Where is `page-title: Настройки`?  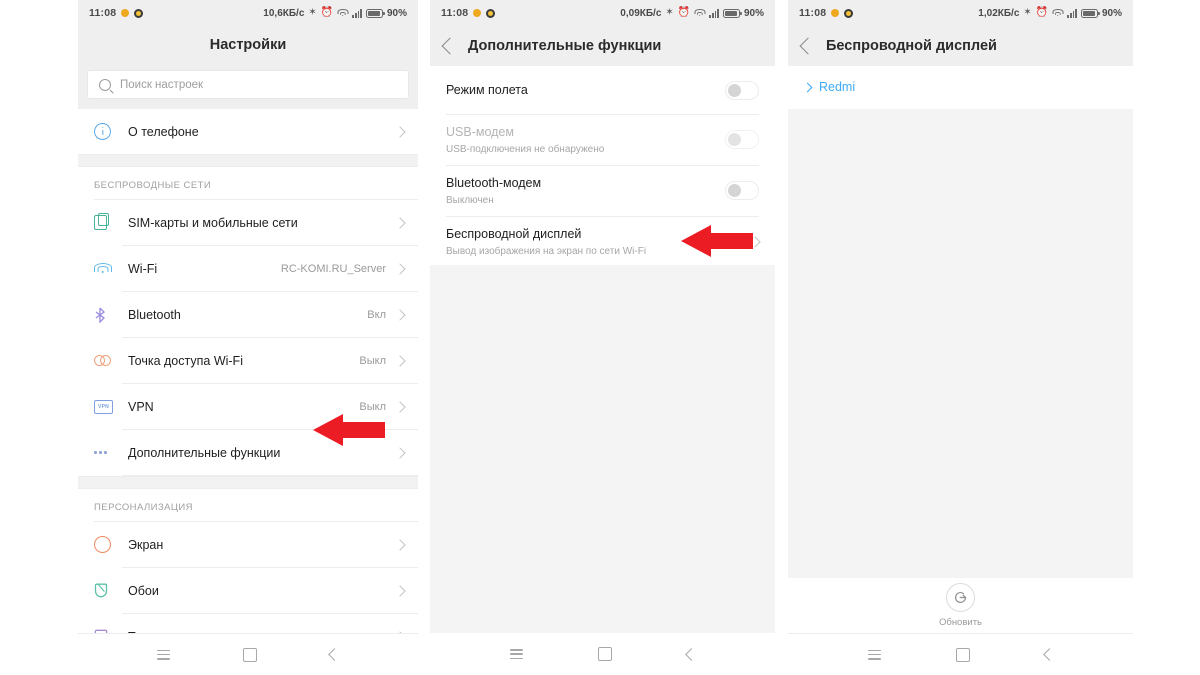 page-title: Настройки is located at coordinates (248, 45).